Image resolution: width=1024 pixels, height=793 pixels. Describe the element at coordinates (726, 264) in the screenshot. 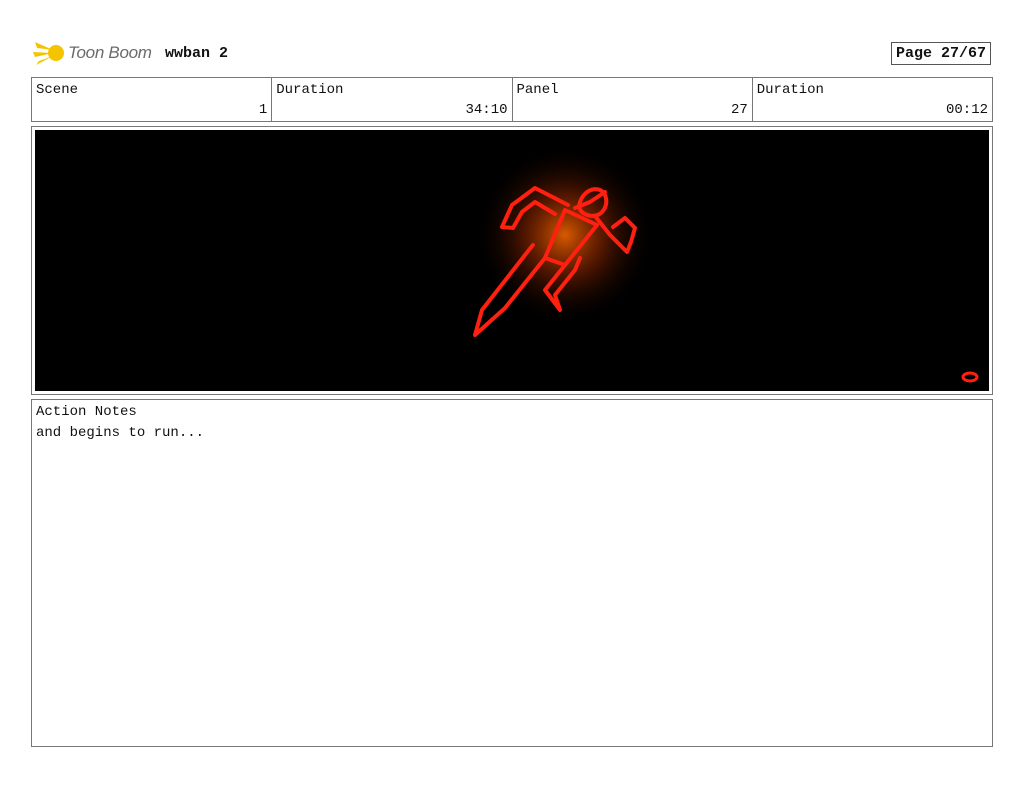

I see `running-figure-drawing` at that location.